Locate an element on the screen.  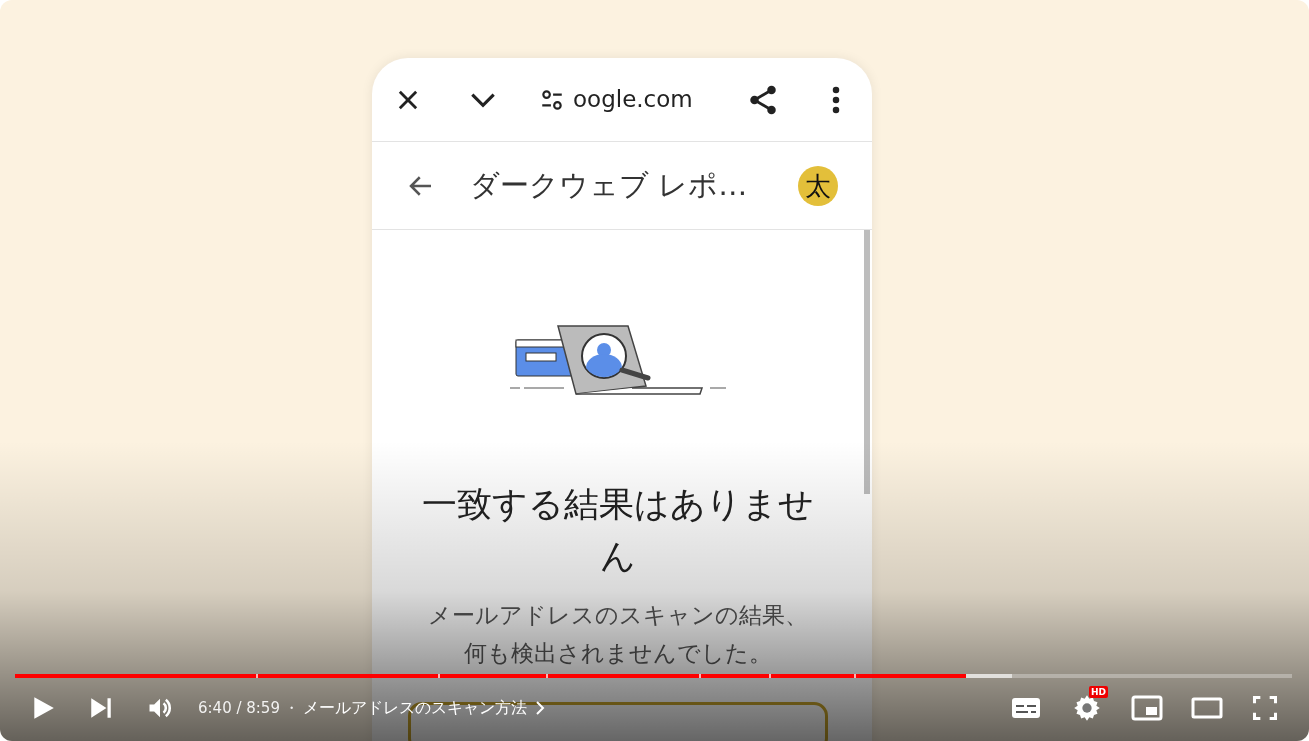
subtitles-icon is located at coordinates (1026, 708).